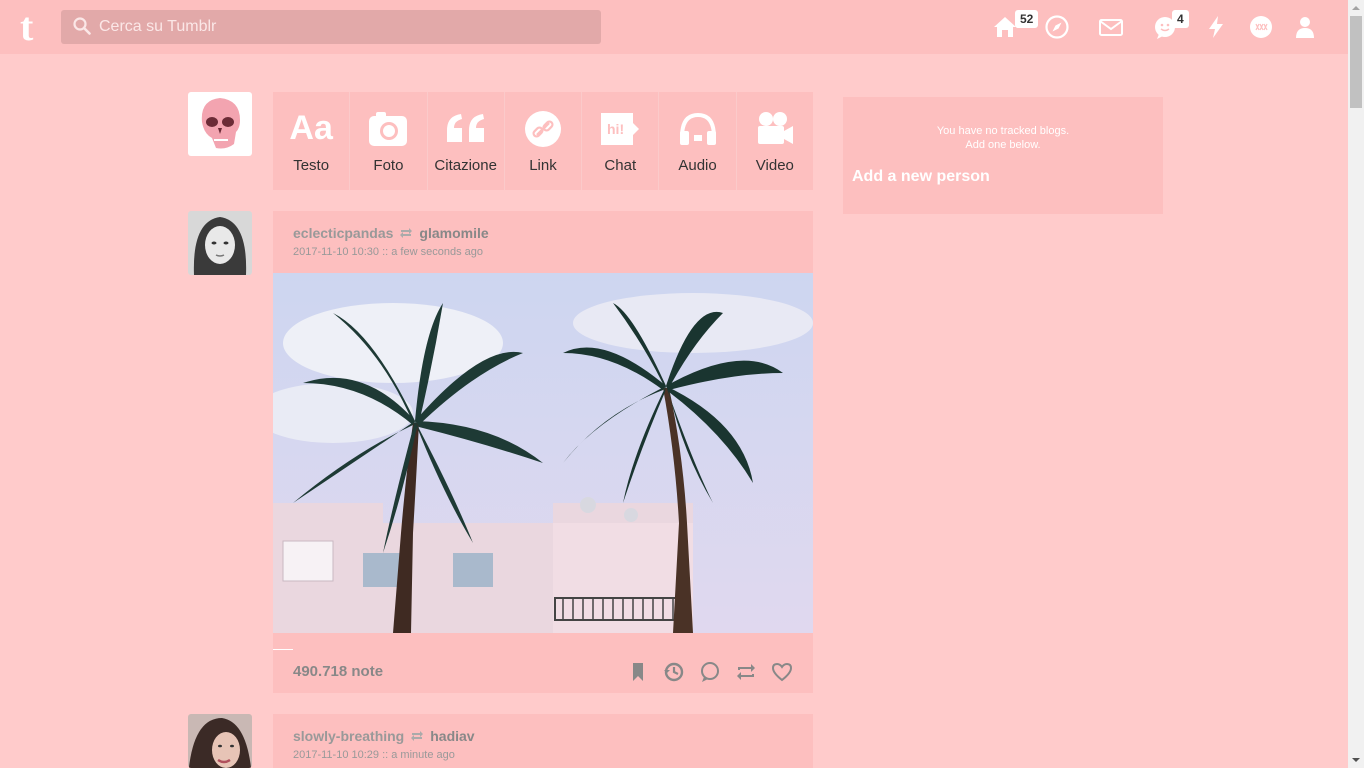  What do you see at coordinates (775, 129) in the screenshot?
I see `video-camera-icon` at bounding box center [775, 129].